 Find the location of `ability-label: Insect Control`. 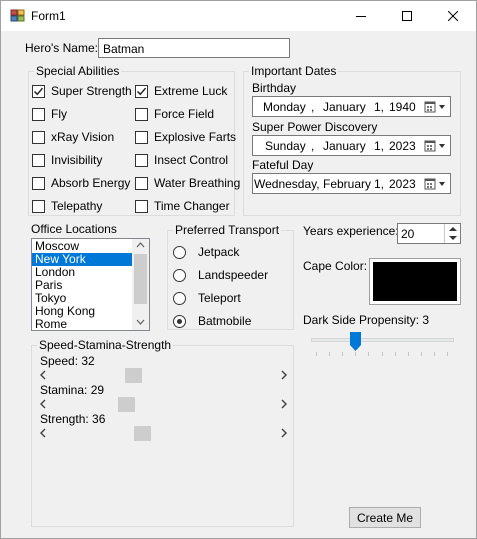

ability-label: Insect Control is located at coordinates (191, 160).